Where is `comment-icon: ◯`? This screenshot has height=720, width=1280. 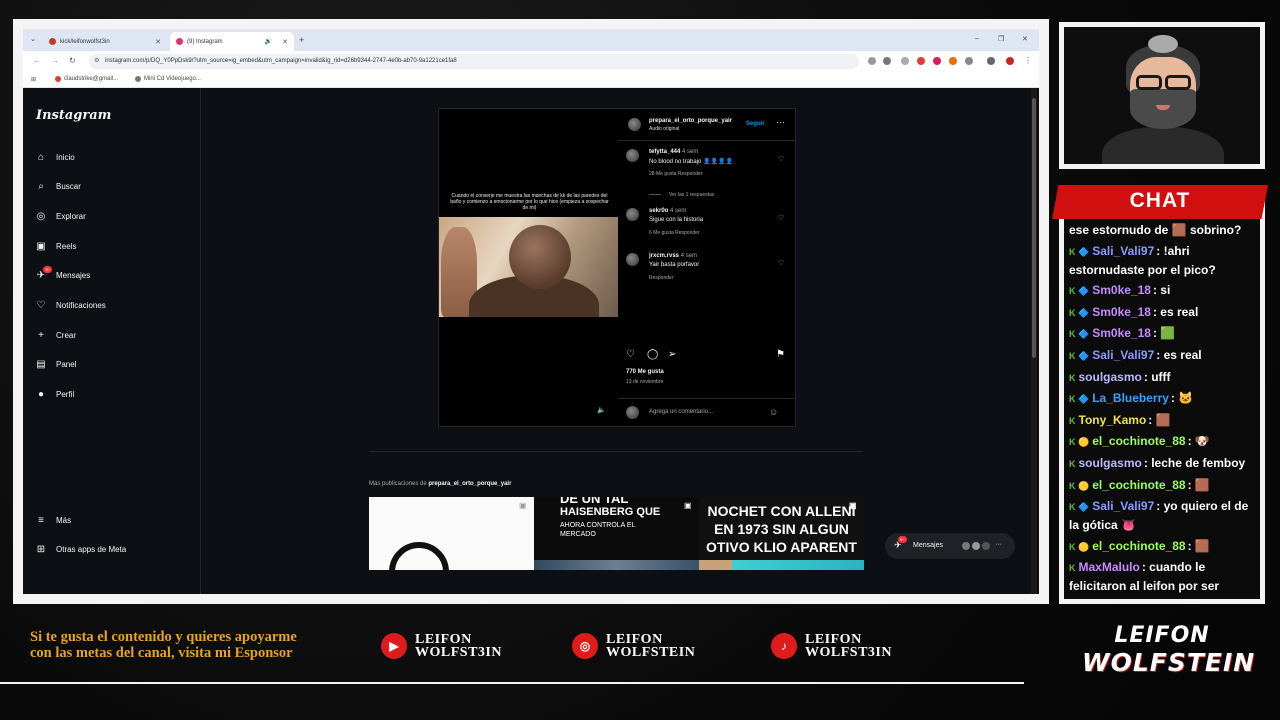
comment-icon: ◯ is located at coordinates (652, 354).